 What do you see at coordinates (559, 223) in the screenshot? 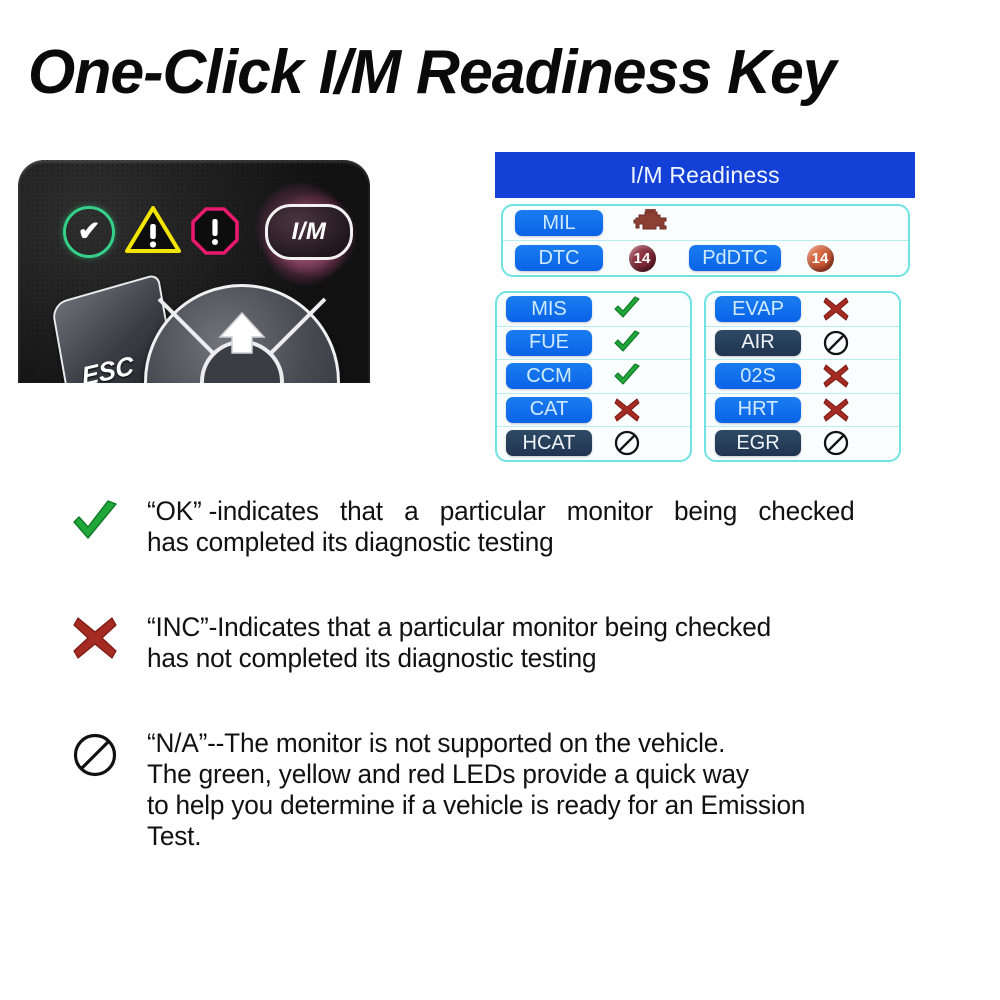
I see `mil-label-chip: MIL` at bounding box center [559, 223].